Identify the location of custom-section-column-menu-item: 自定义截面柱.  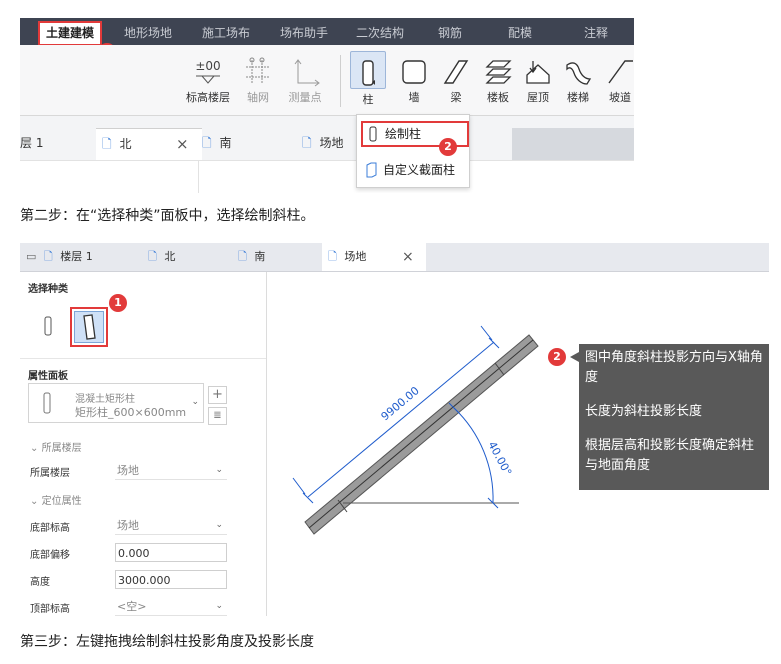
(408, 170).